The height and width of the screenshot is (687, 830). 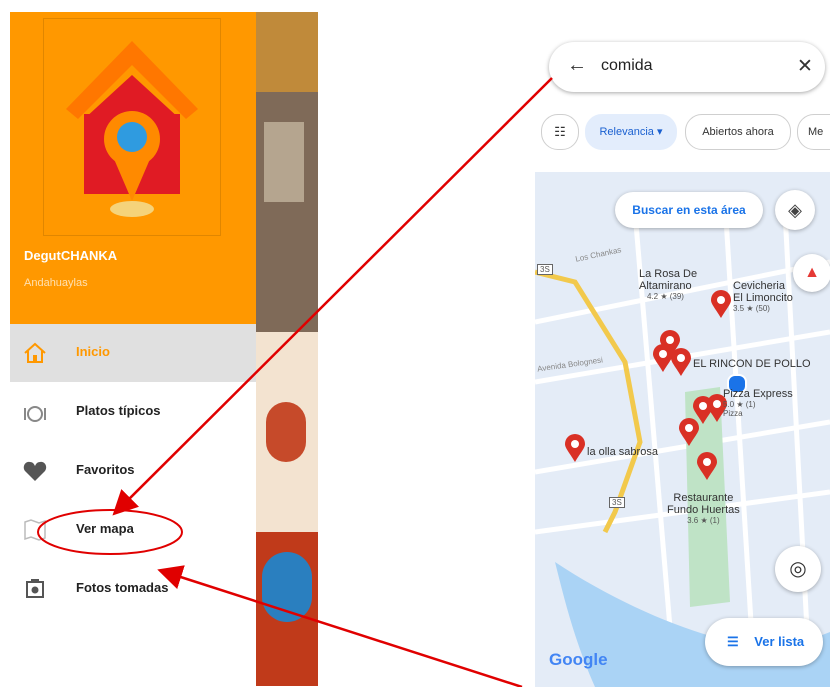 What do you see at coordinates (703, 498) in the screenshot?
I see `place-name: Restaurante` at bounding box center [703, 498].